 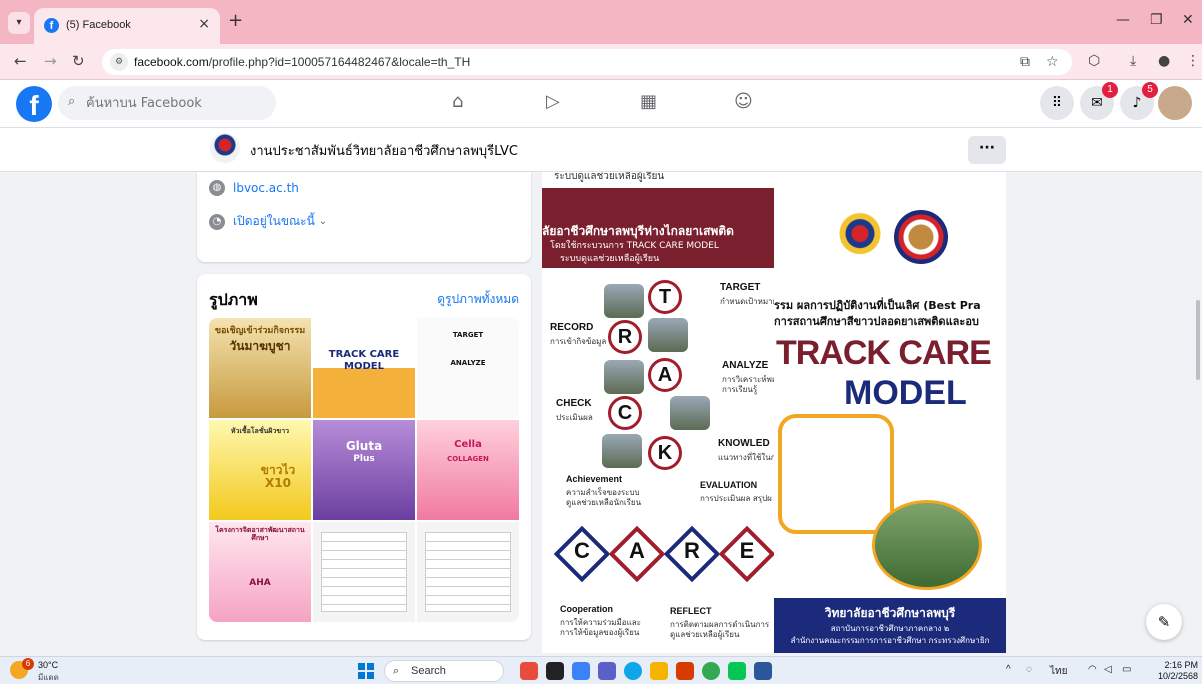 What do you see at coordinates (119, 62) in the screenshot?
I see `site-info-icon: ⚙` at bounding box center [119, 62].